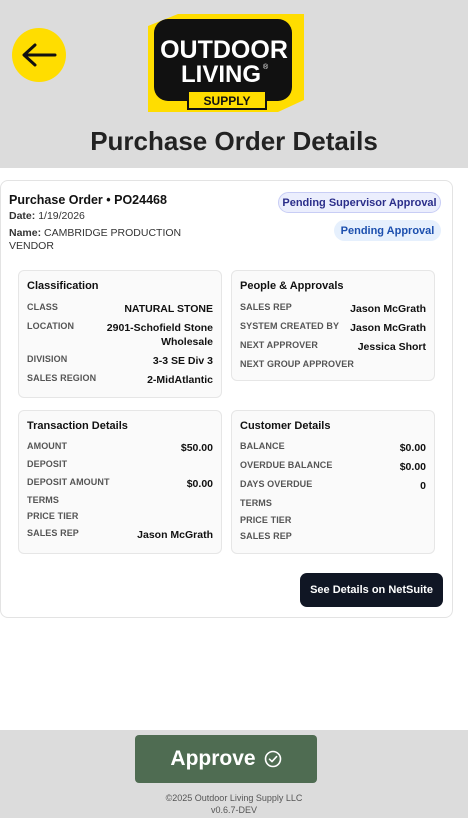 The image size is (468, 818). I want to click on detail-row: DIVISION 3-3 SE Div 3, so click(120, 361).